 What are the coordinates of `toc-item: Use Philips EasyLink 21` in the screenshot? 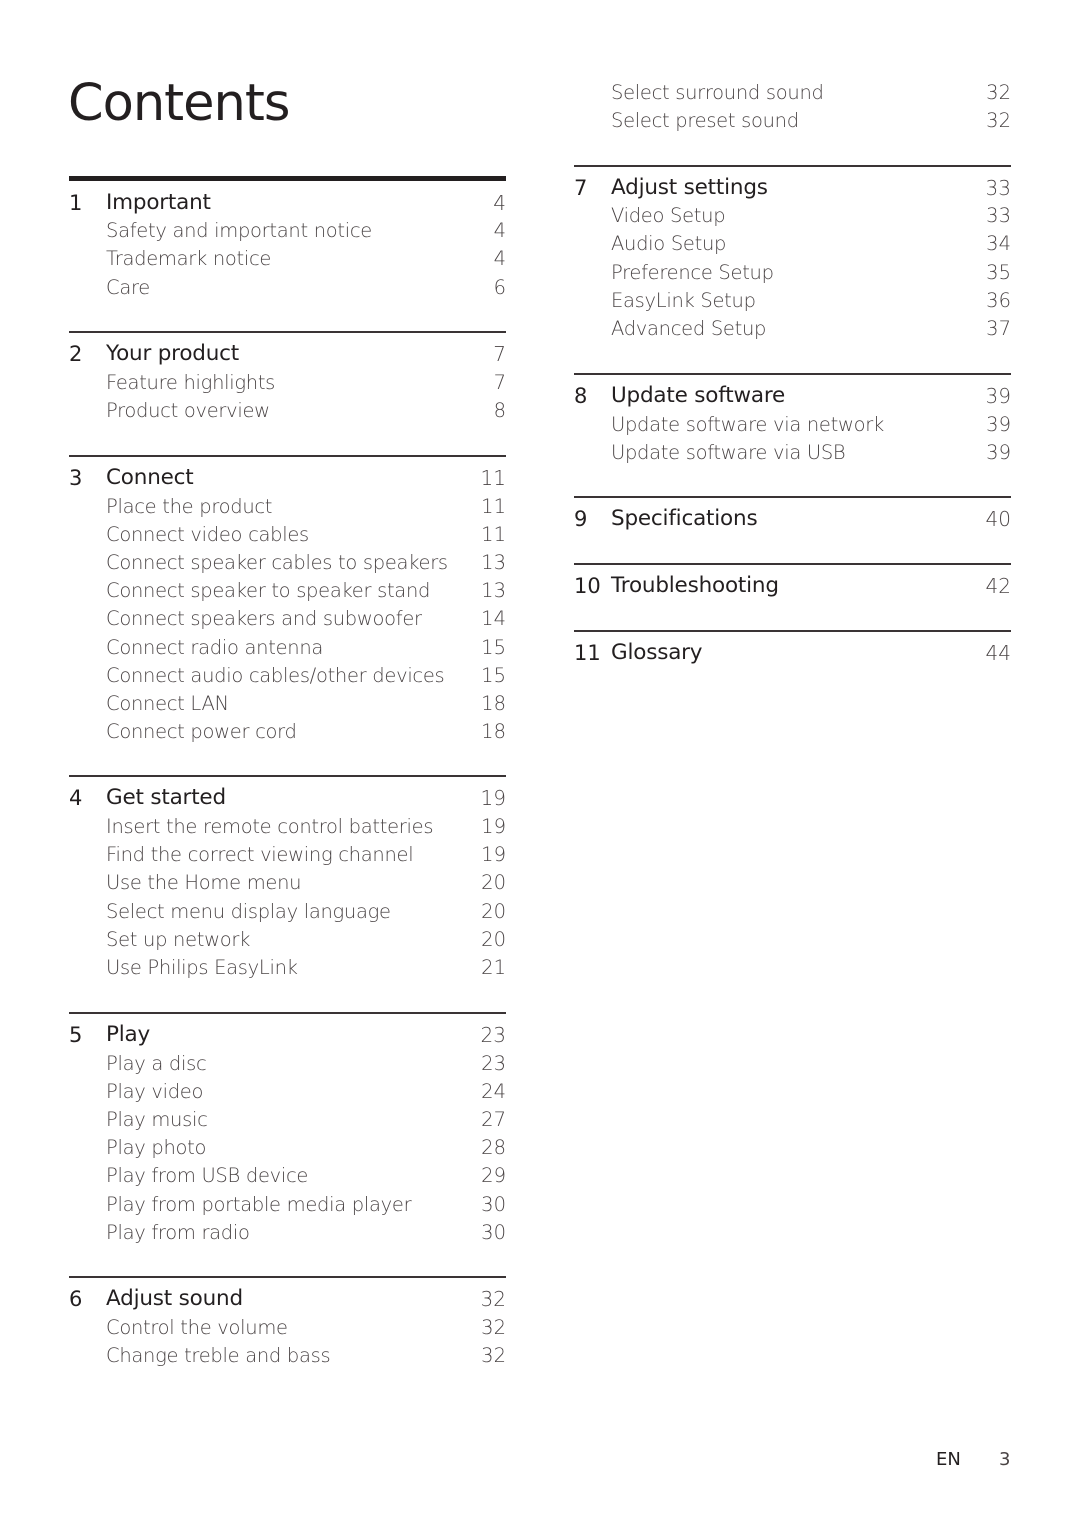 It's located at (287, 968).